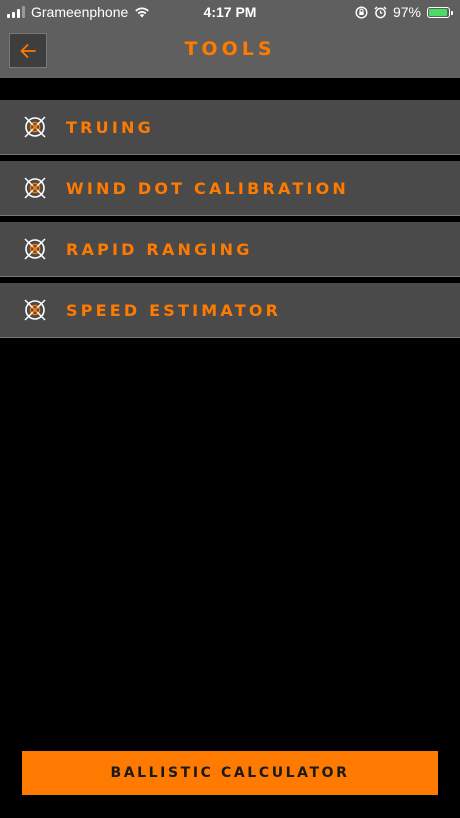 The image size is (460, 818). What do you see at coordinates (230, 127) in the screenshot?
I see `tool-item-truing: TRUING` at bounding box center [230, 127].